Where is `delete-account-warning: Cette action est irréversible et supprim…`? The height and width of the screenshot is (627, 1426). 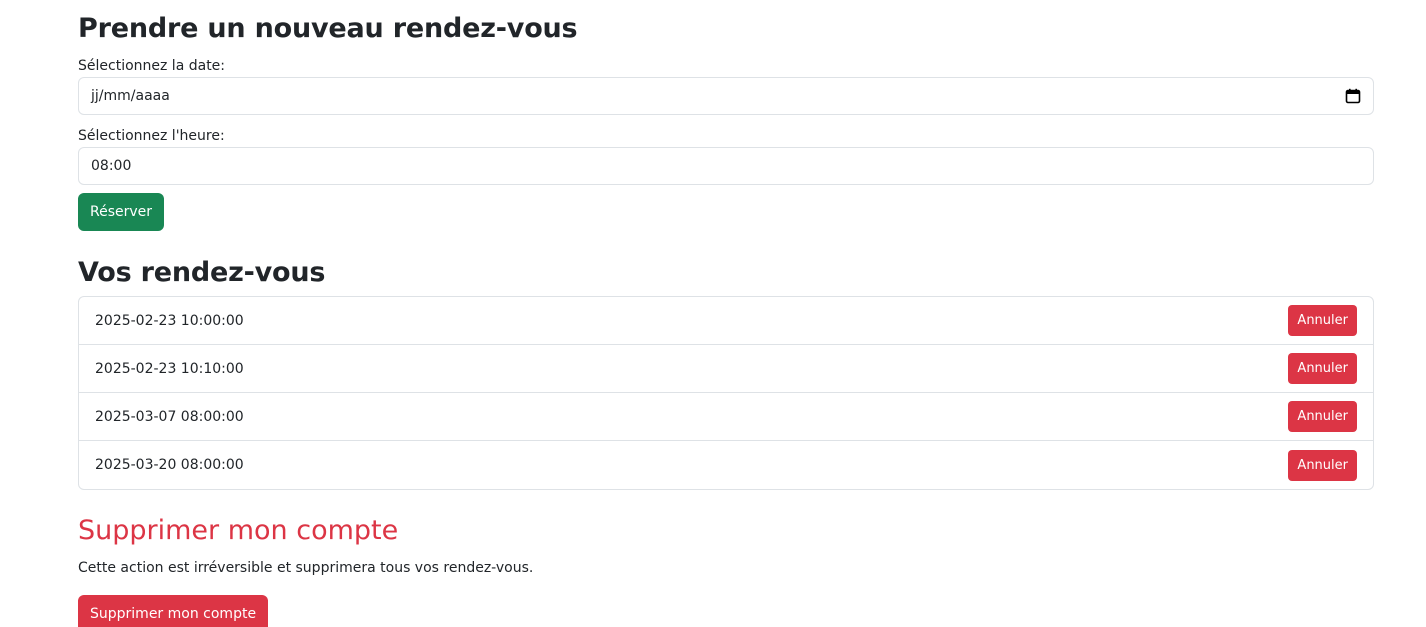 delete-account-warning: Cette action est irréversible et supprim… is located at coordinates (306, 568).